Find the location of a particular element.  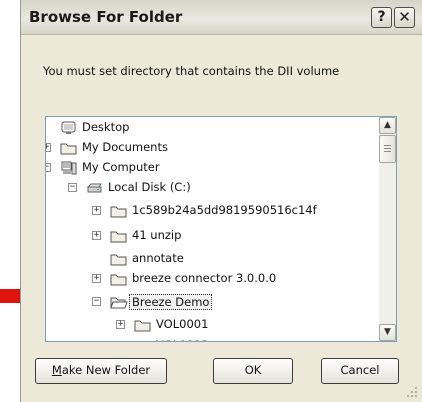

tree-item: + VOL0001 is located at coordinates (211, 325).